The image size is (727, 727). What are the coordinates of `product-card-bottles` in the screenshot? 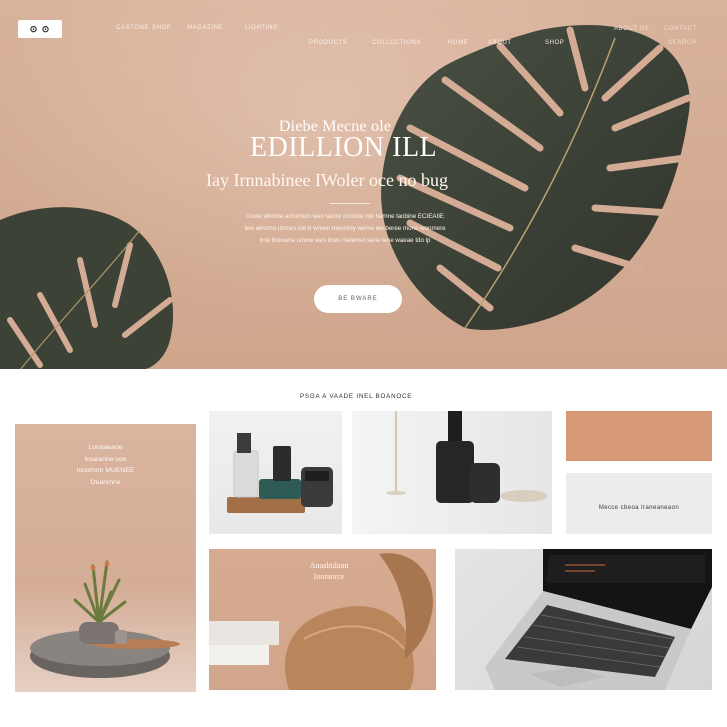 It's located at (452, 472).